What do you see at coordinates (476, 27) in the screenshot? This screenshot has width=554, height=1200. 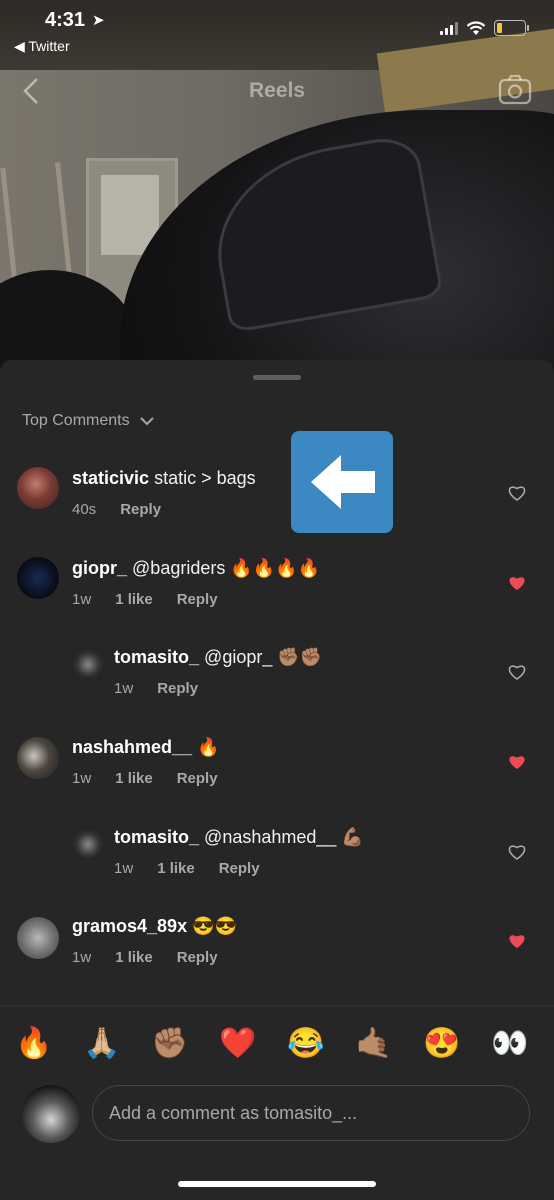 I see `wifi-icon` at bounding box center [476, 27].